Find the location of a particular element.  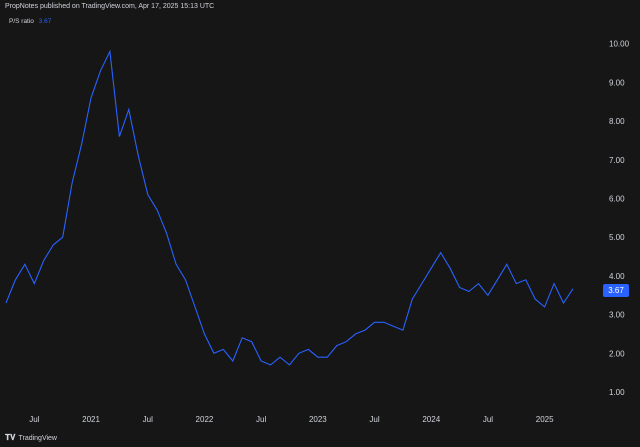

y-tick-label: 10.00 is located at coordinates (619, 44).